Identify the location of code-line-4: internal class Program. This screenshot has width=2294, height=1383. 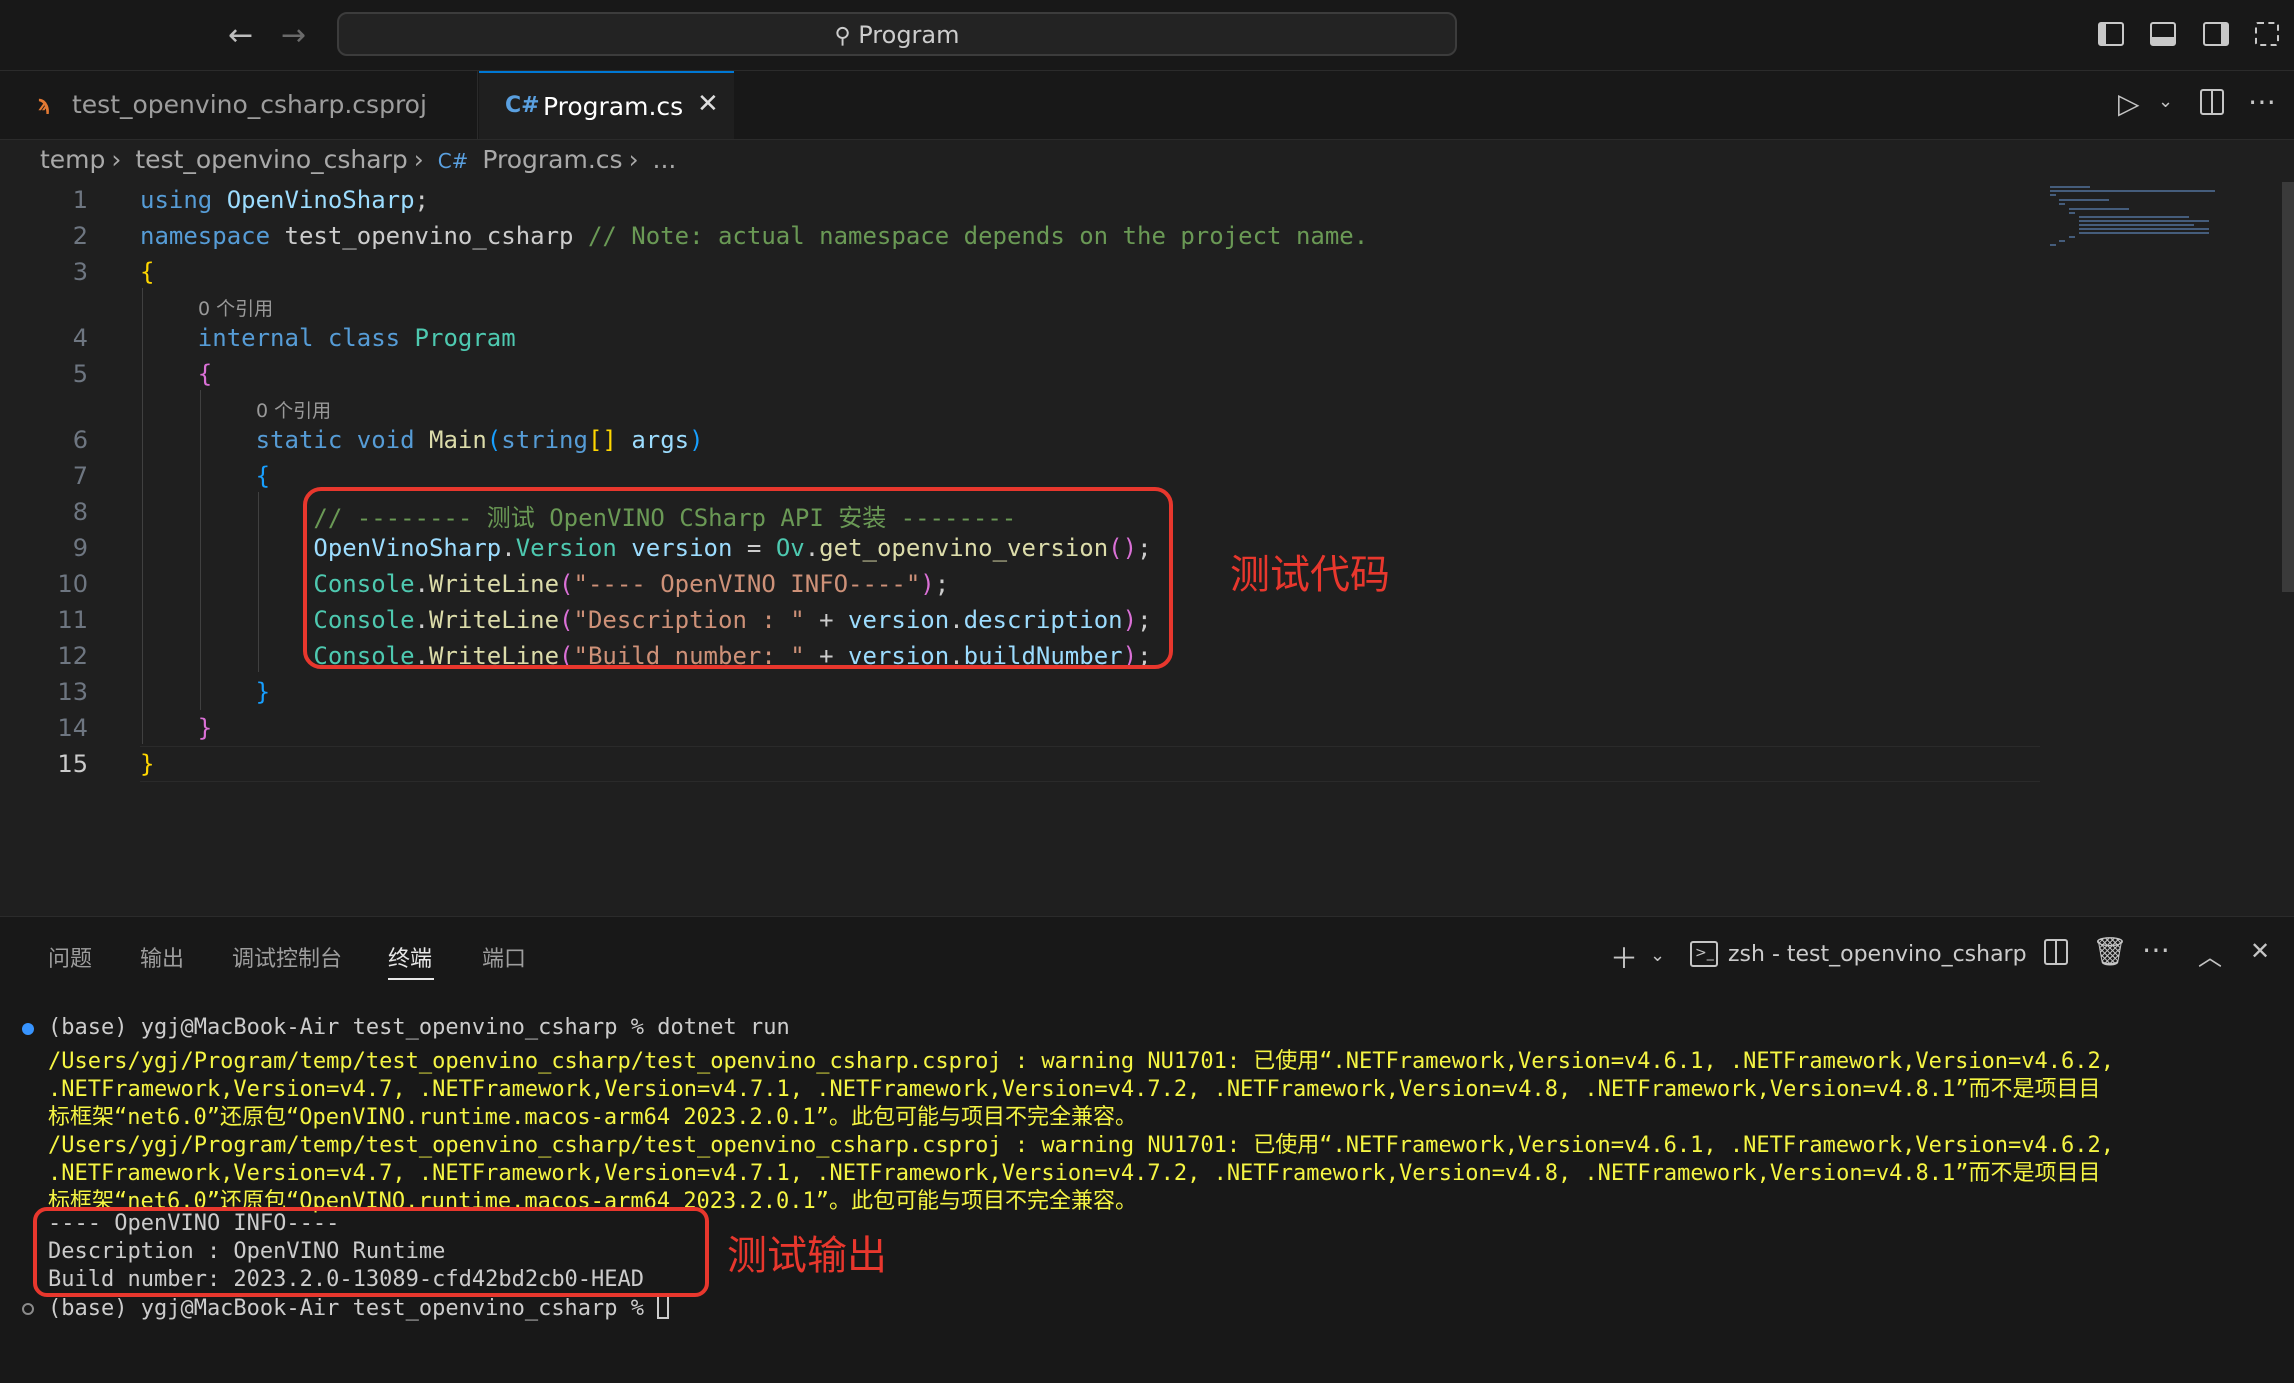
(328, 338).